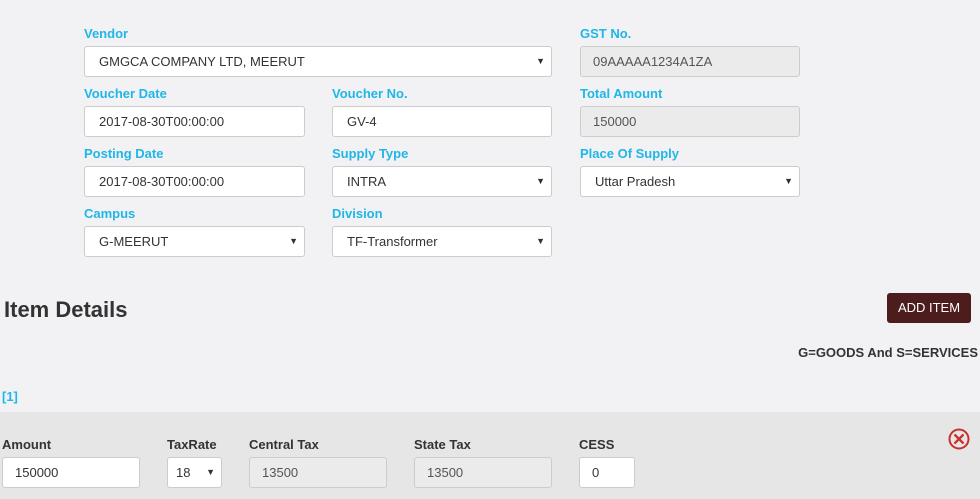 The height and width of the screenshot is (499, 980). Describe the element at coordinates (442, 181) in the screenshot. I see `supply-type-select: INTRA ▼` at that location.